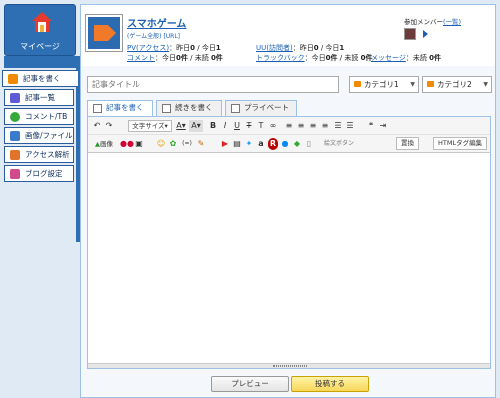  What do you see at coordinates (144, 36) in the screenshot?
I see `genre-link: (ゲーム全般)` at bounding box center [144, 36].